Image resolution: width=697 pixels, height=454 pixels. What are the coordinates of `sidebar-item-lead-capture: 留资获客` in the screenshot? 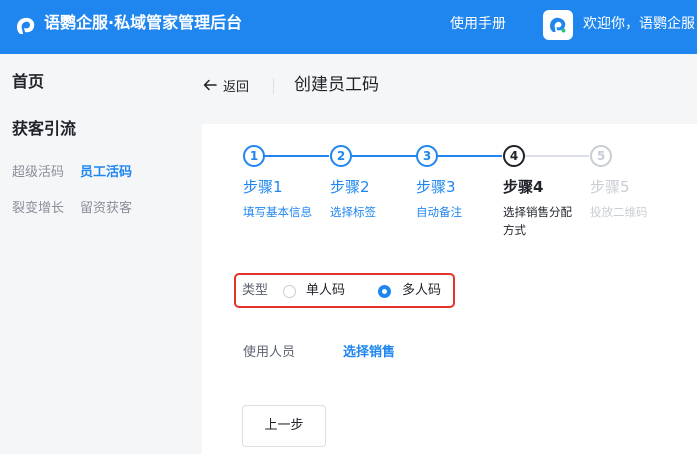 It's located at (106, 209).